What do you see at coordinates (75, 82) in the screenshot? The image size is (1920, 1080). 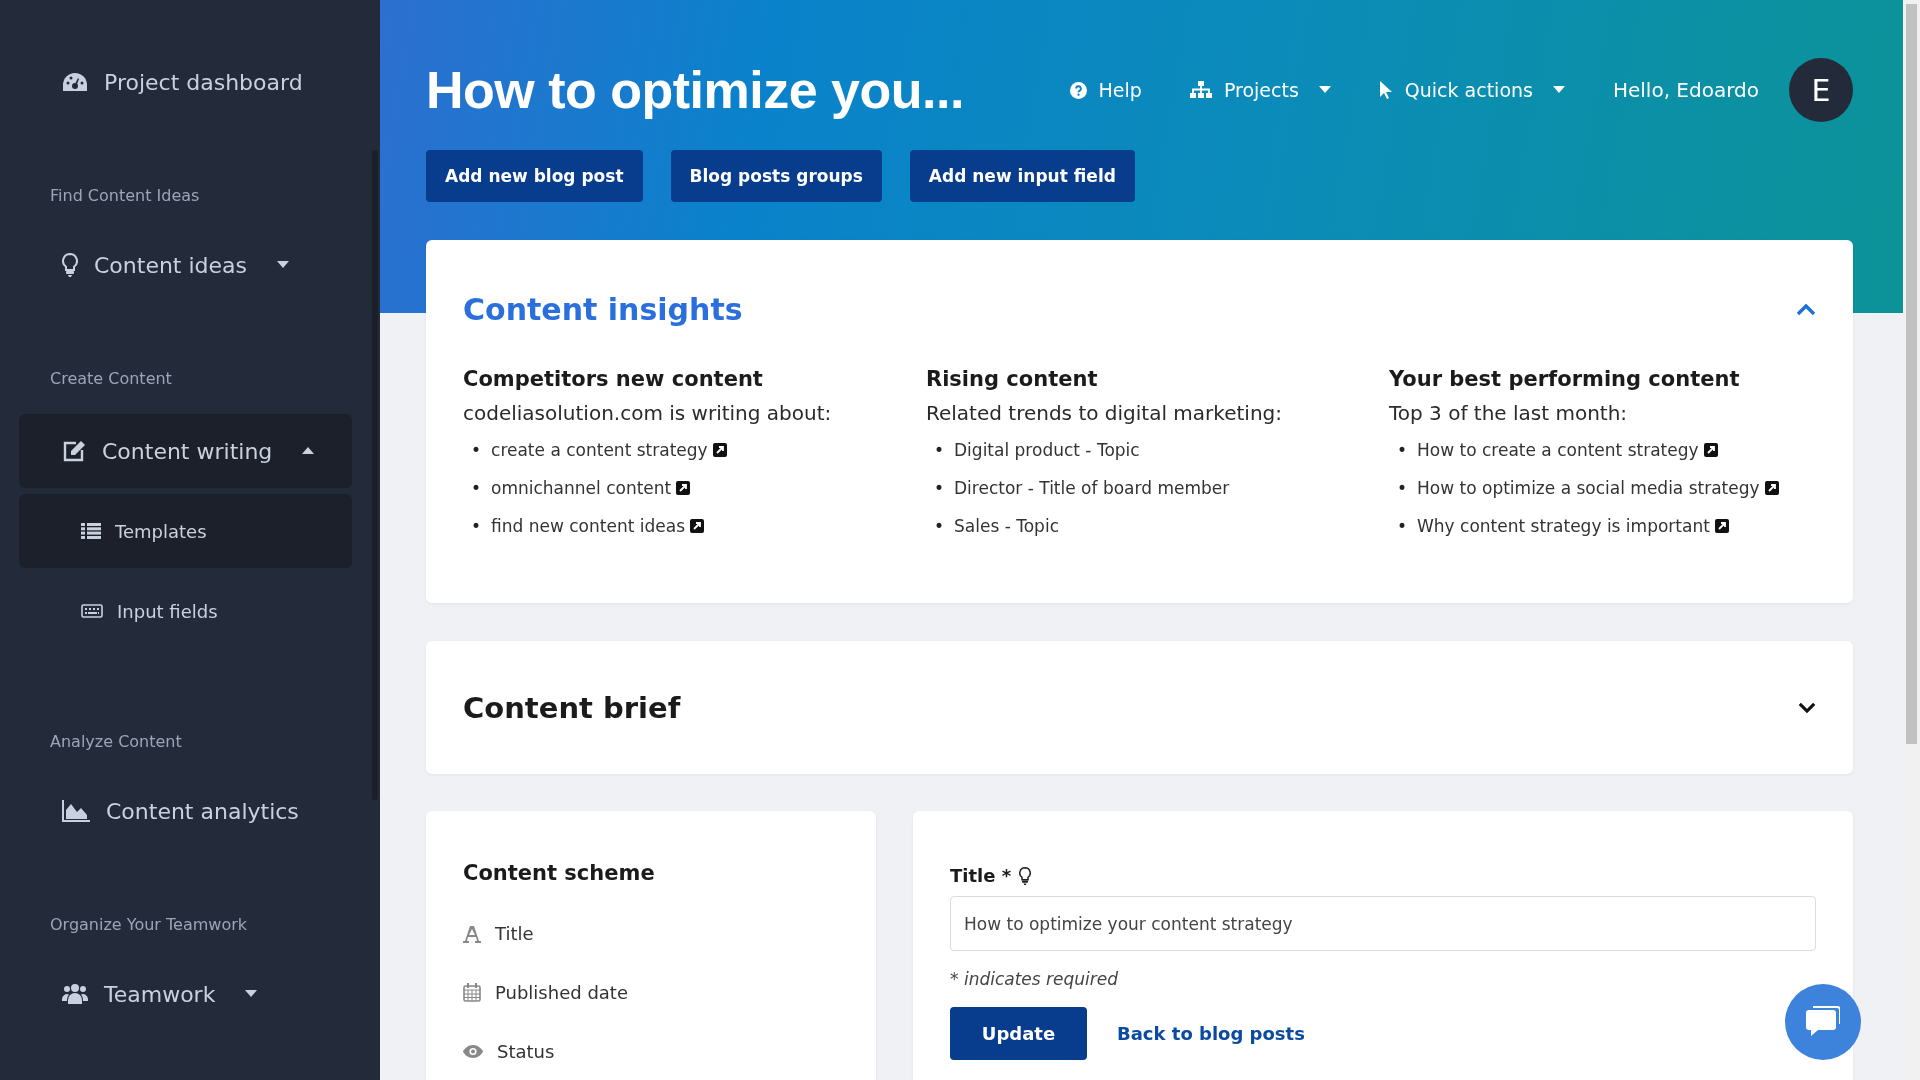 I see `gauge-icon` at bounding box center [75, 82].